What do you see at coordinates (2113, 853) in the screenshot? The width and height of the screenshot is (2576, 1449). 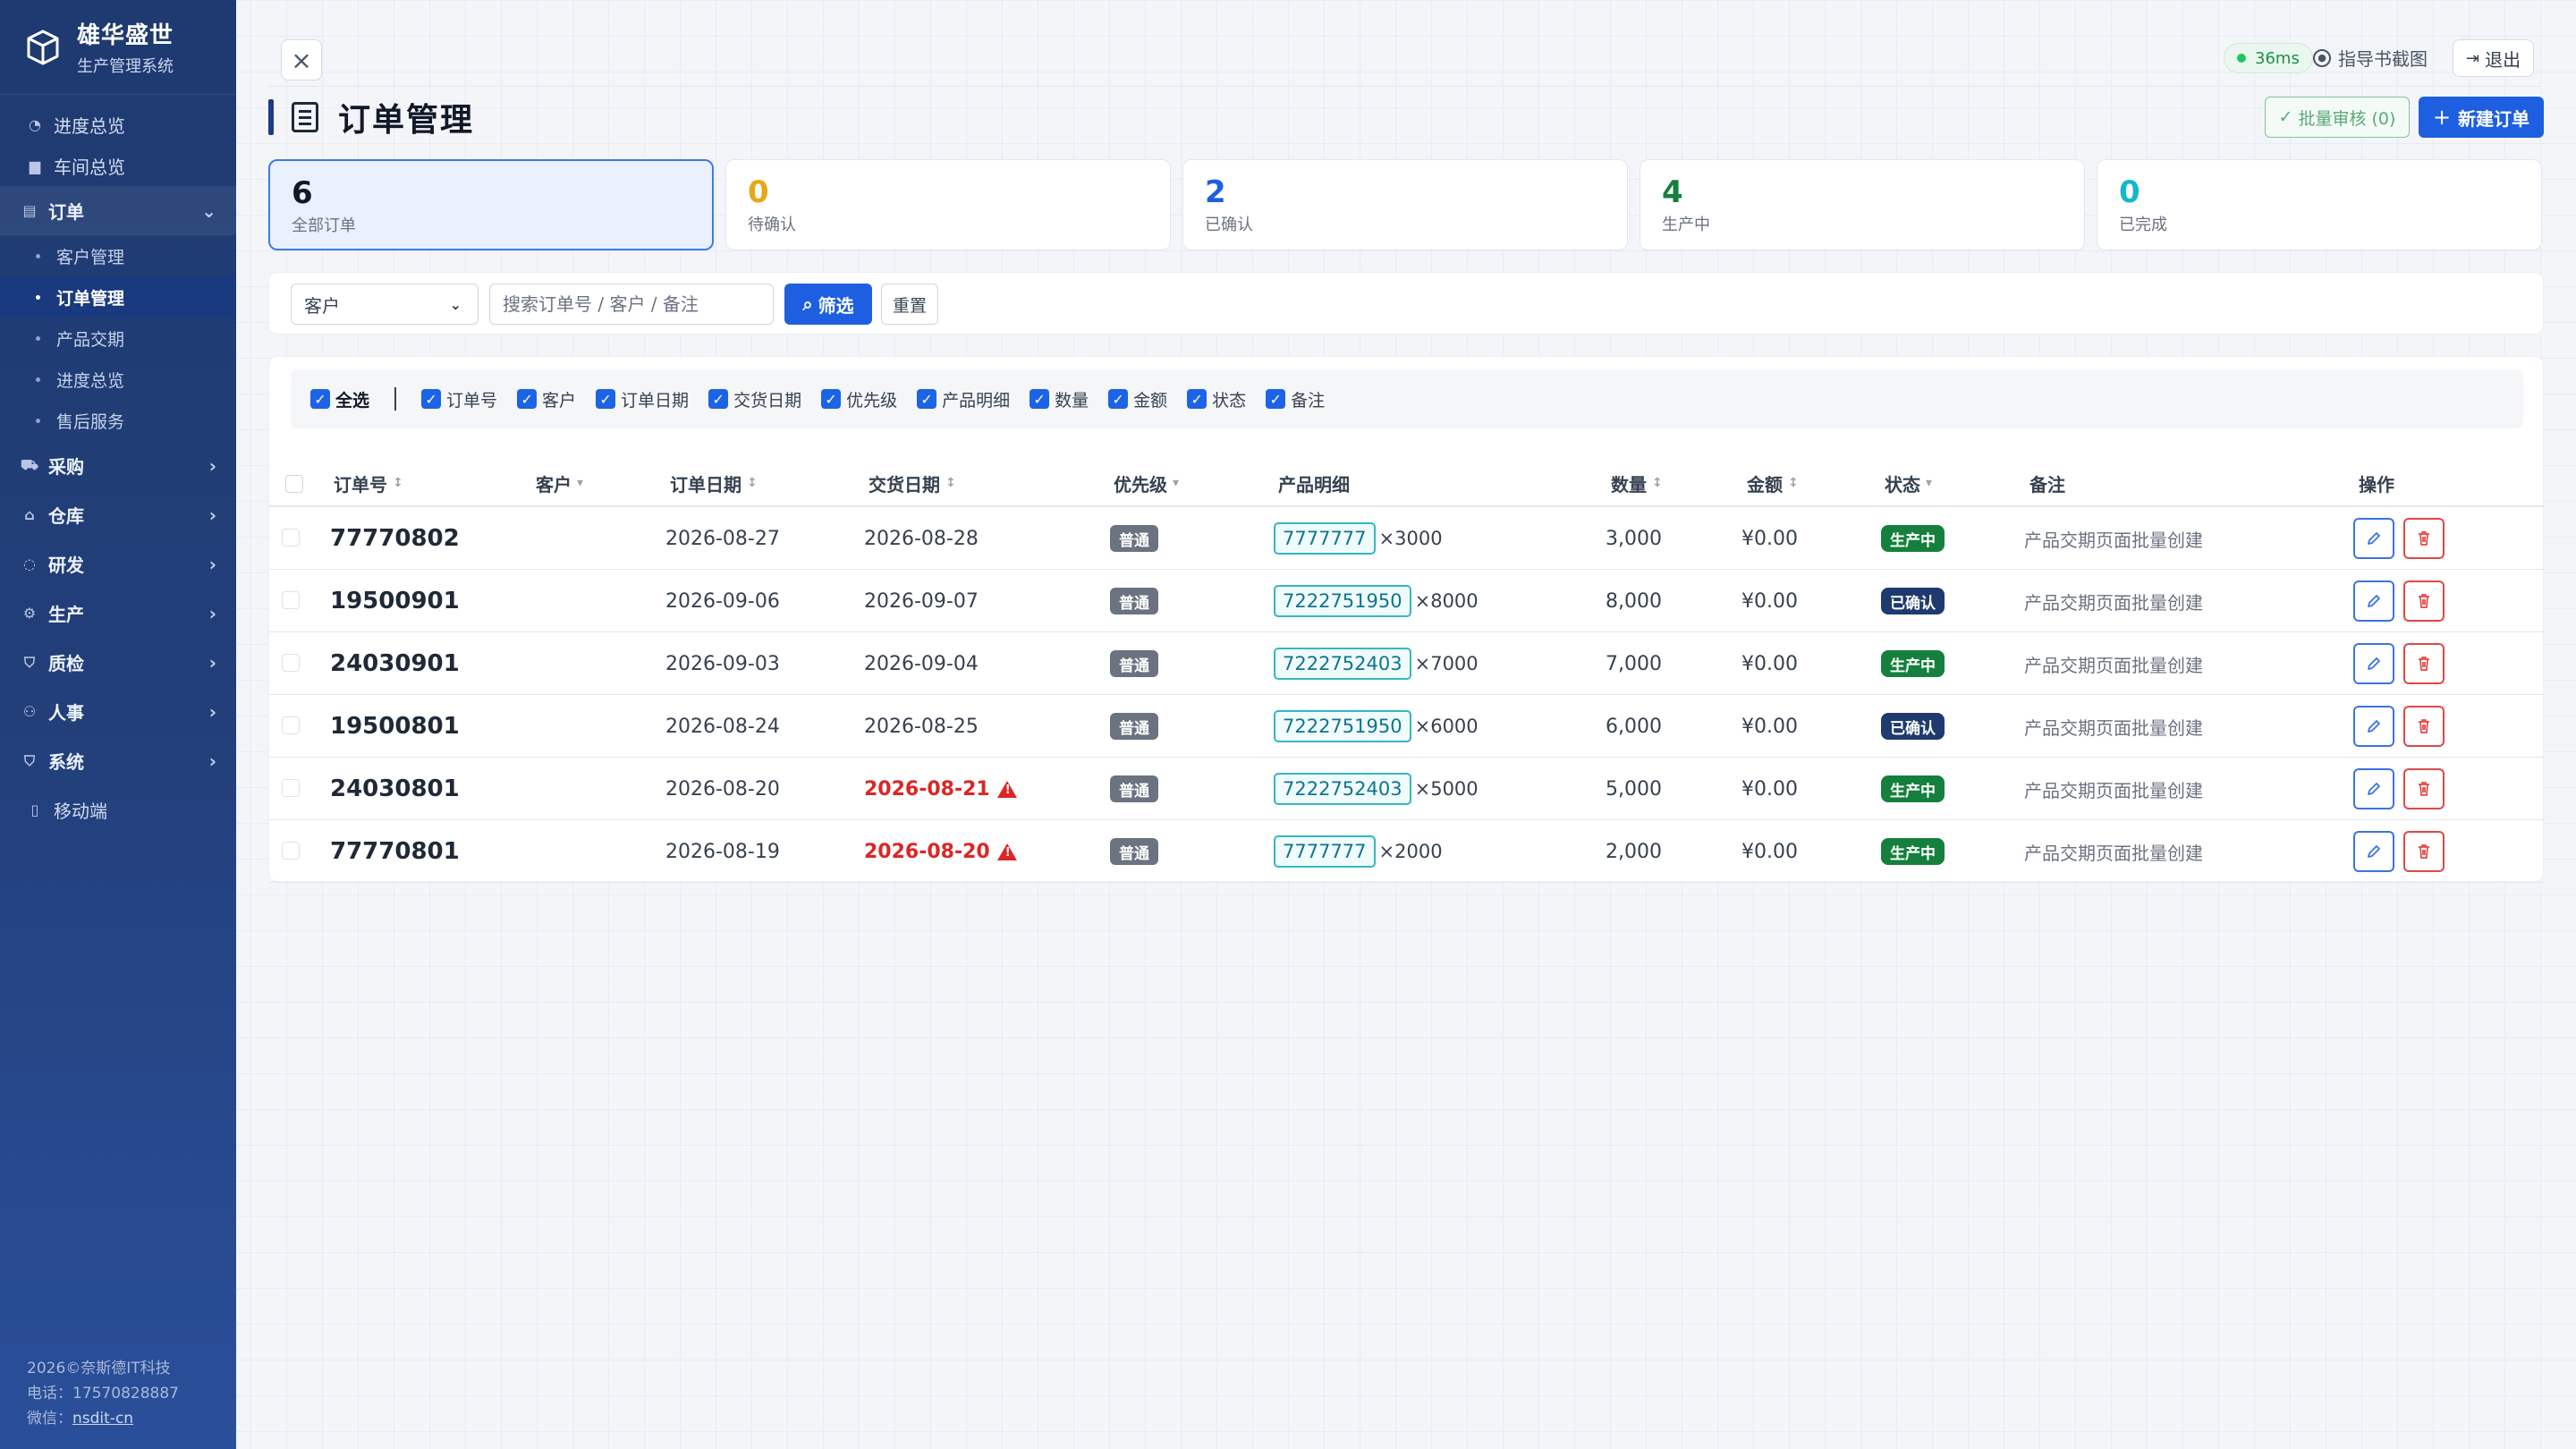 I see `remark: 产品交期页面批量创建` at bounding box center [2113, 853].